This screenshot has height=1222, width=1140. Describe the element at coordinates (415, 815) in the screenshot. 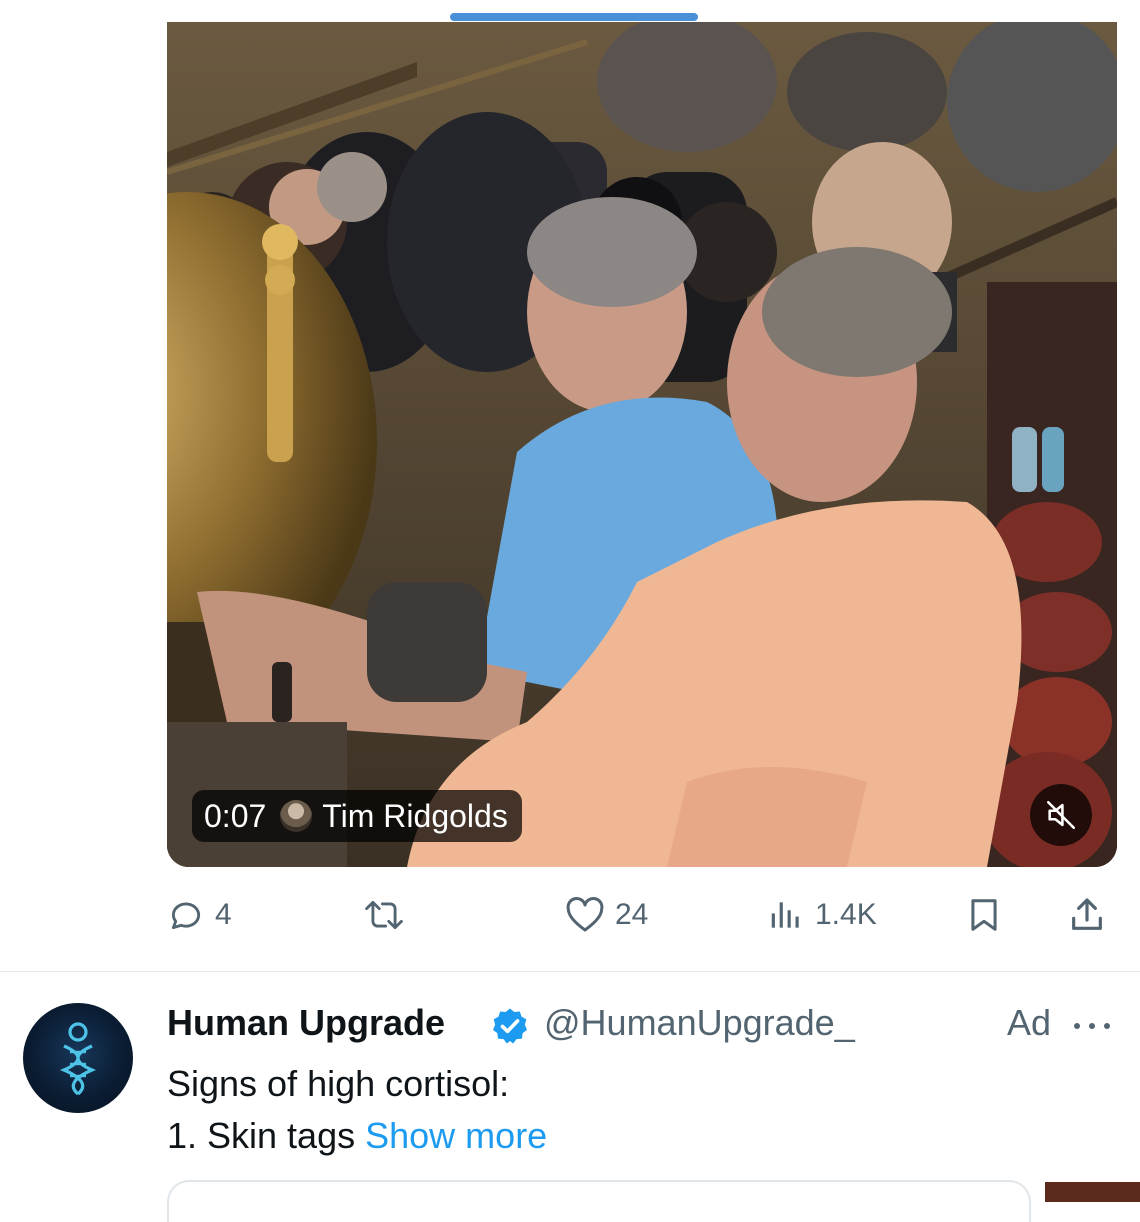

I see `video-author-name: Tim Ridgolds` at that location.